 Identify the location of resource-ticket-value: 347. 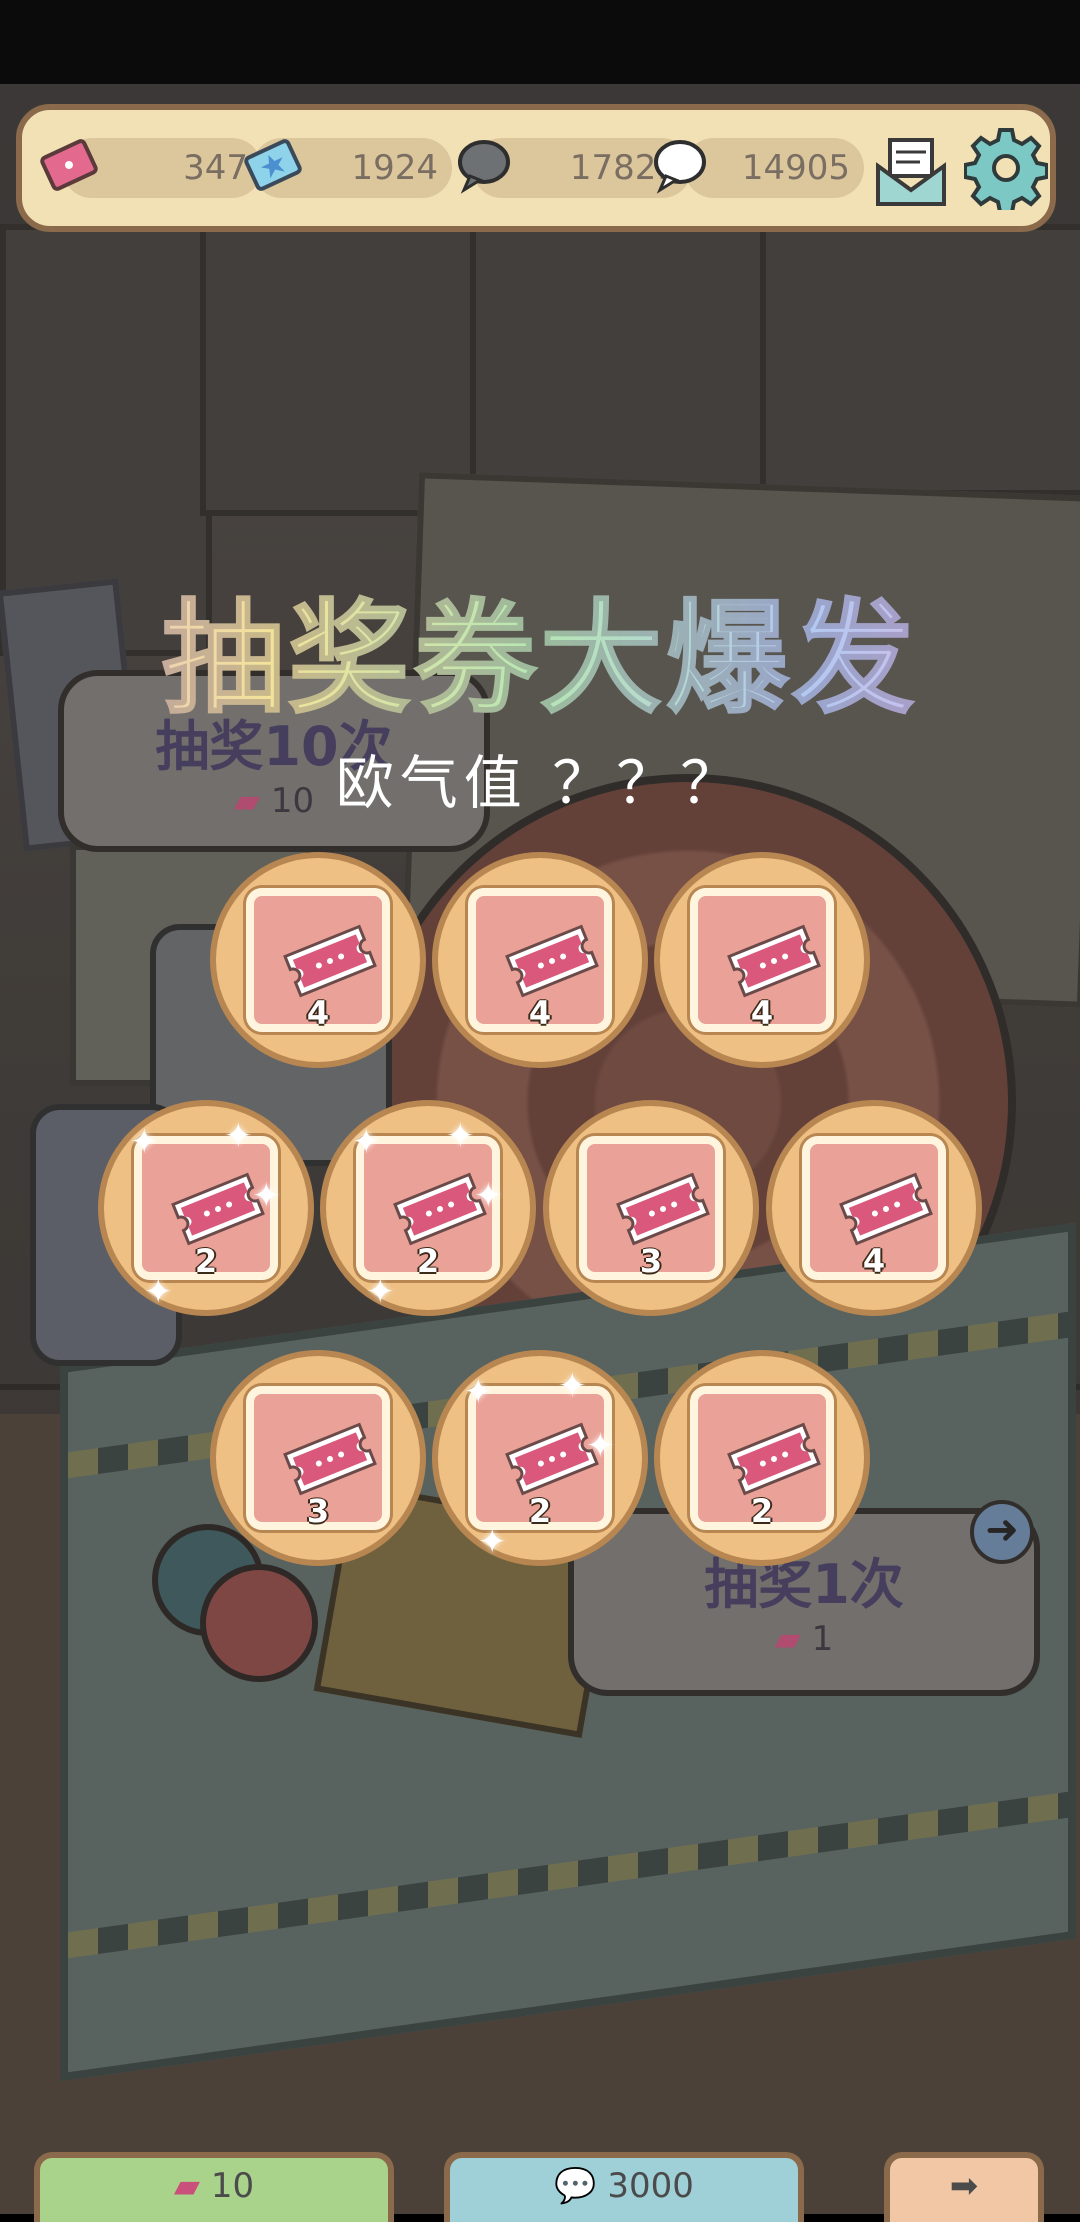
(215, 168).